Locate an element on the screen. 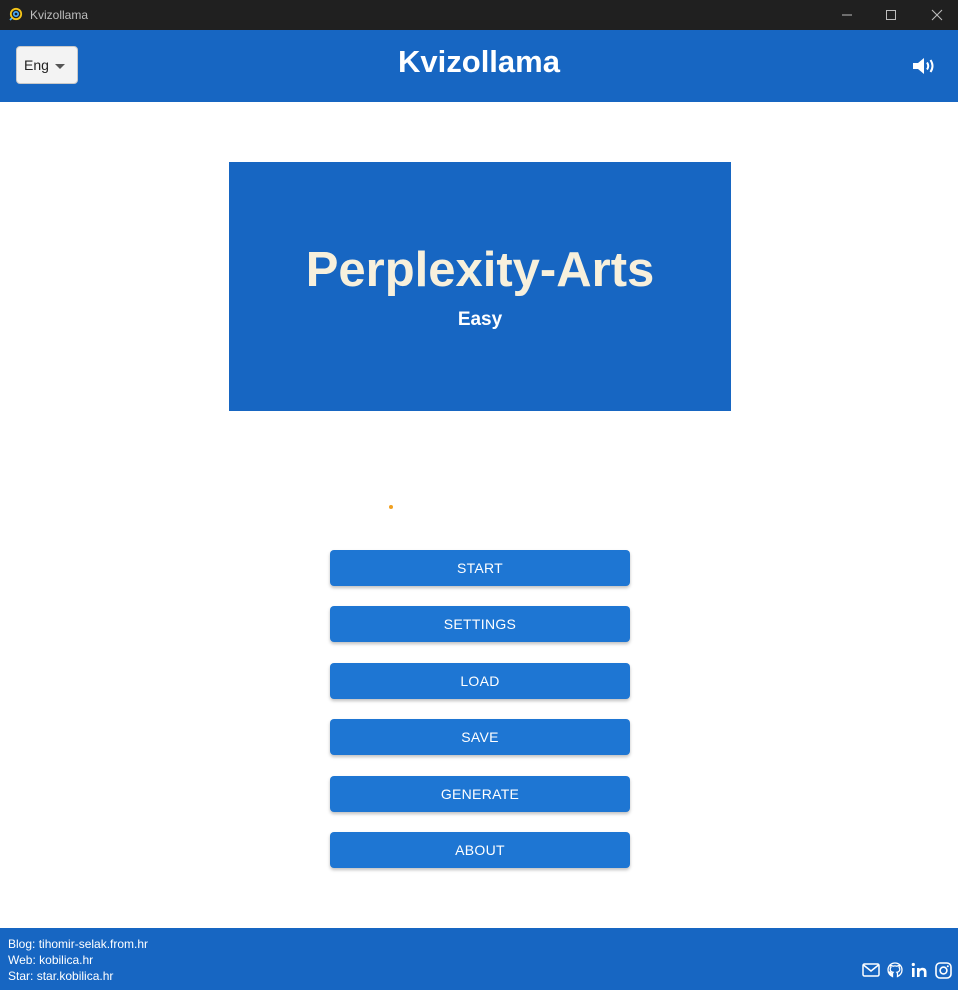 This screenshot has width=958, height=990. settings-button: SETTINGS is located at coordinates (480, 624).